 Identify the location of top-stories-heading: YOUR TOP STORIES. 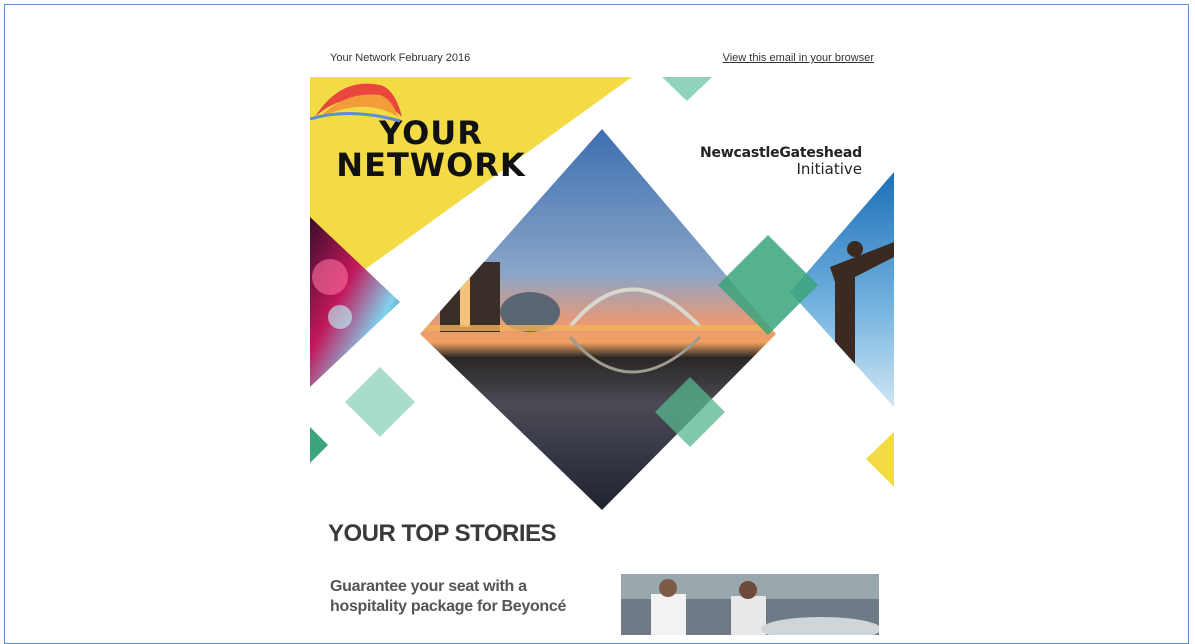
(442, 533).